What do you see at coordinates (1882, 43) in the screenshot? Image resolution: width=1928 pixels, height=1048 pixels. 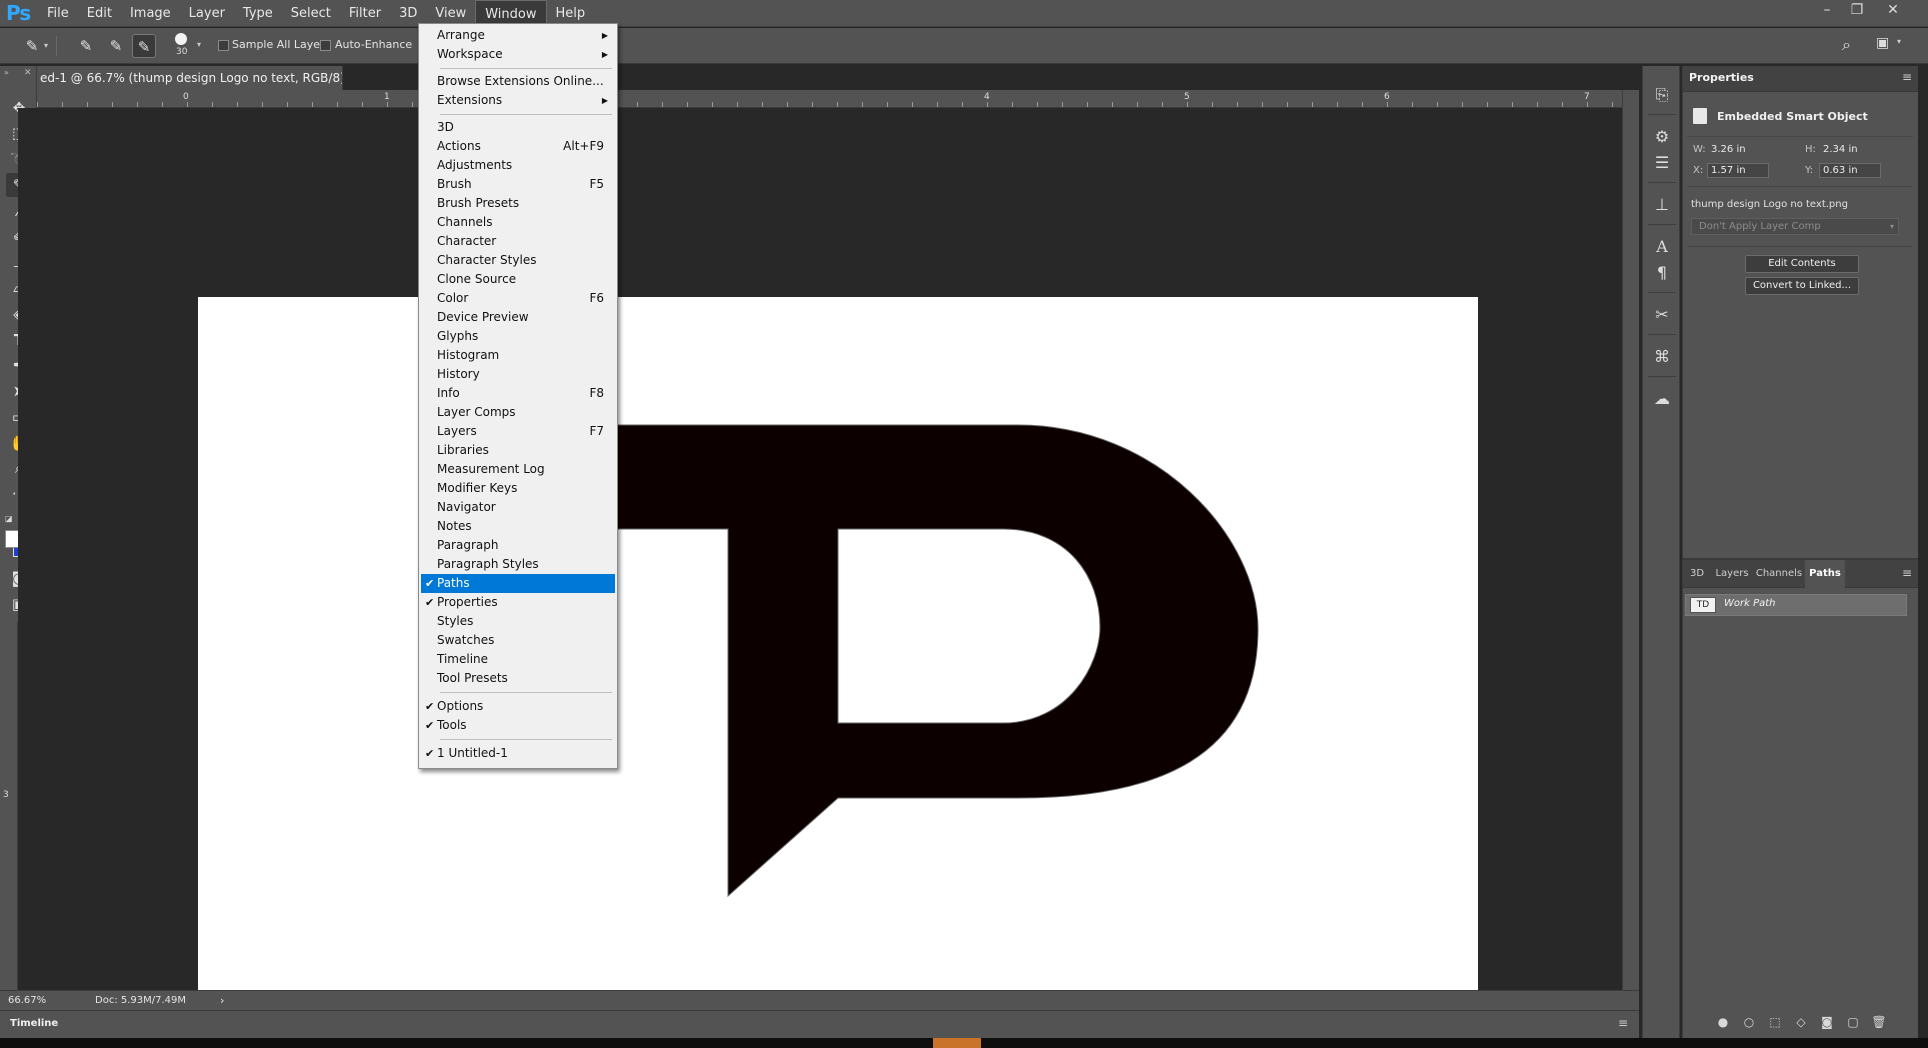 I see `workspace-switcher-icon: ▣` at bounding box center [1882, 43].